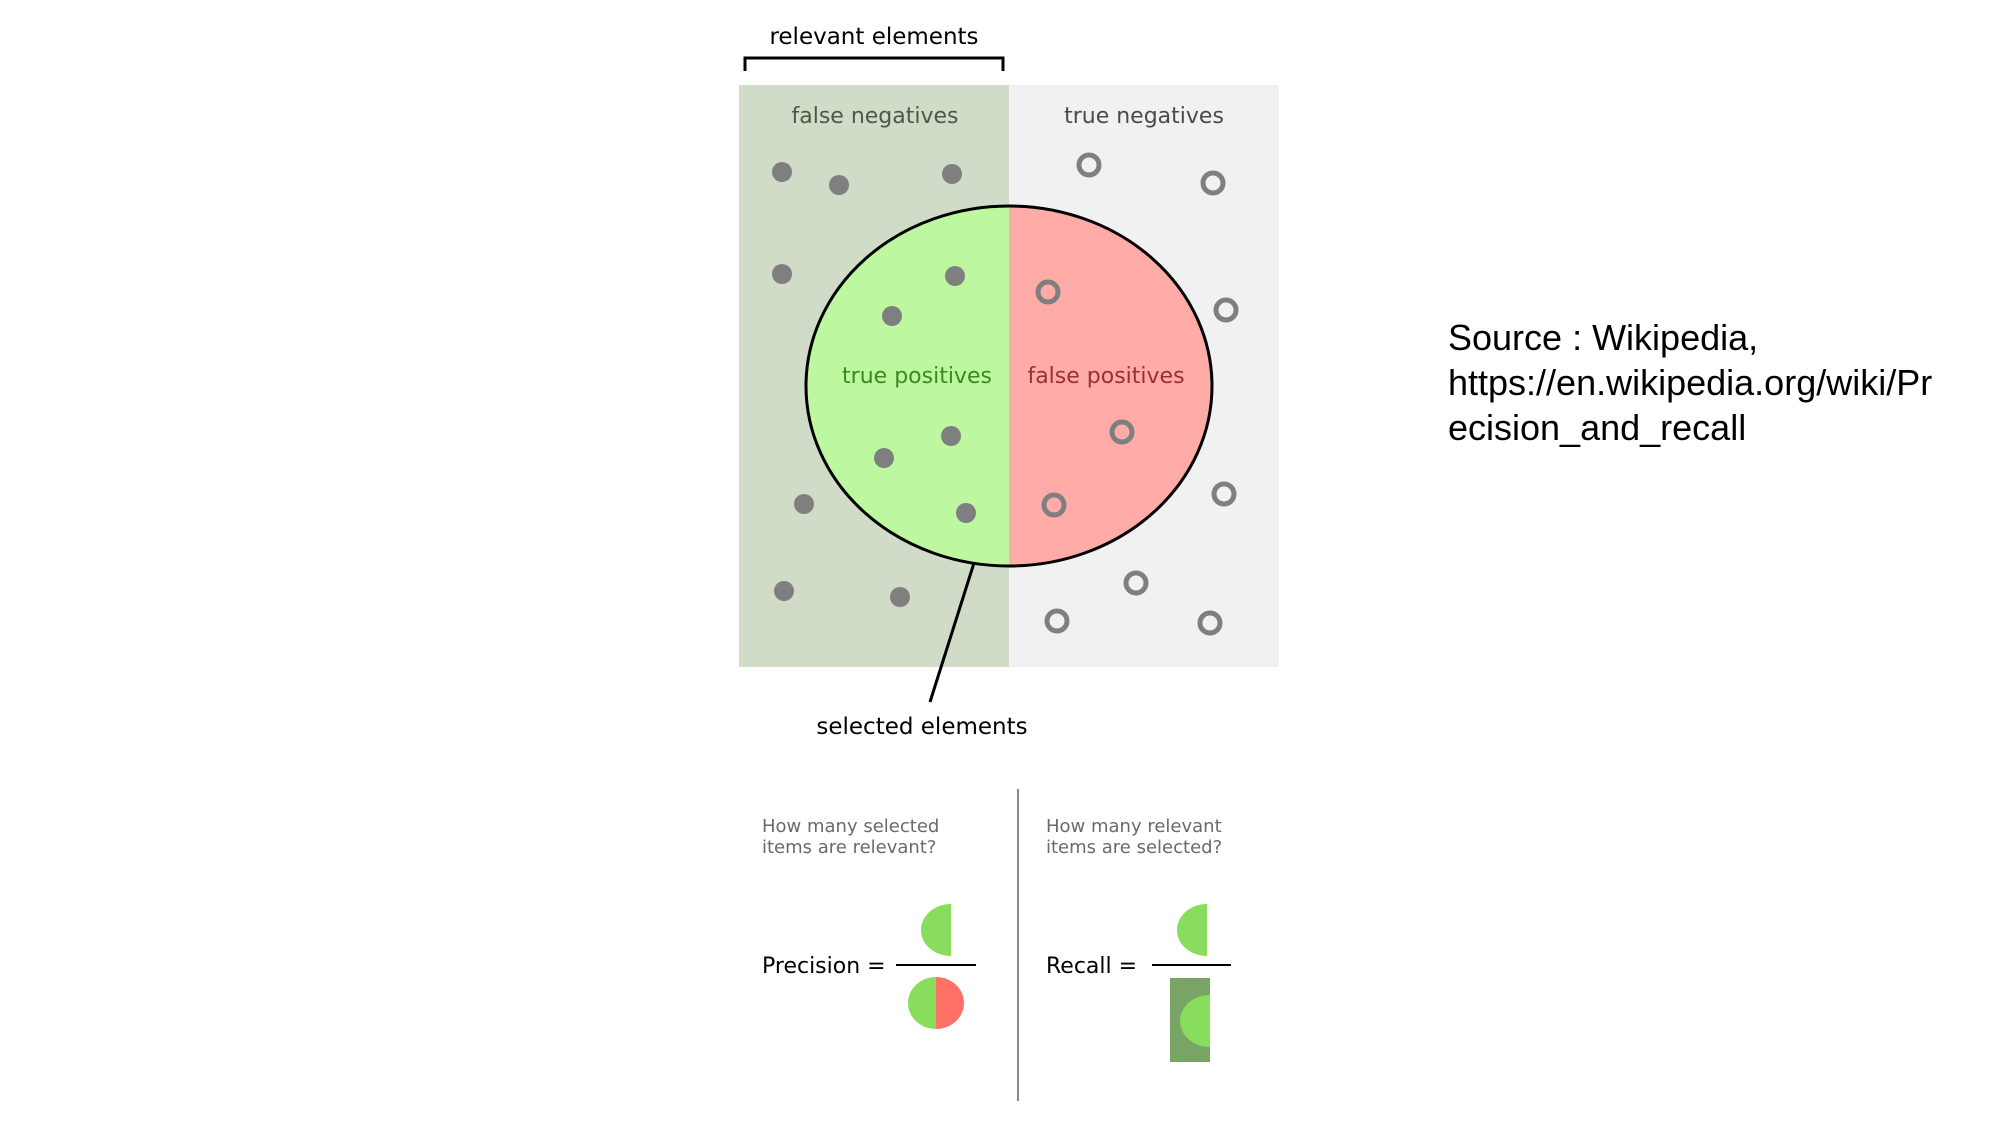  I want to click on whole-circle-left-icon, so click(922, 1003).